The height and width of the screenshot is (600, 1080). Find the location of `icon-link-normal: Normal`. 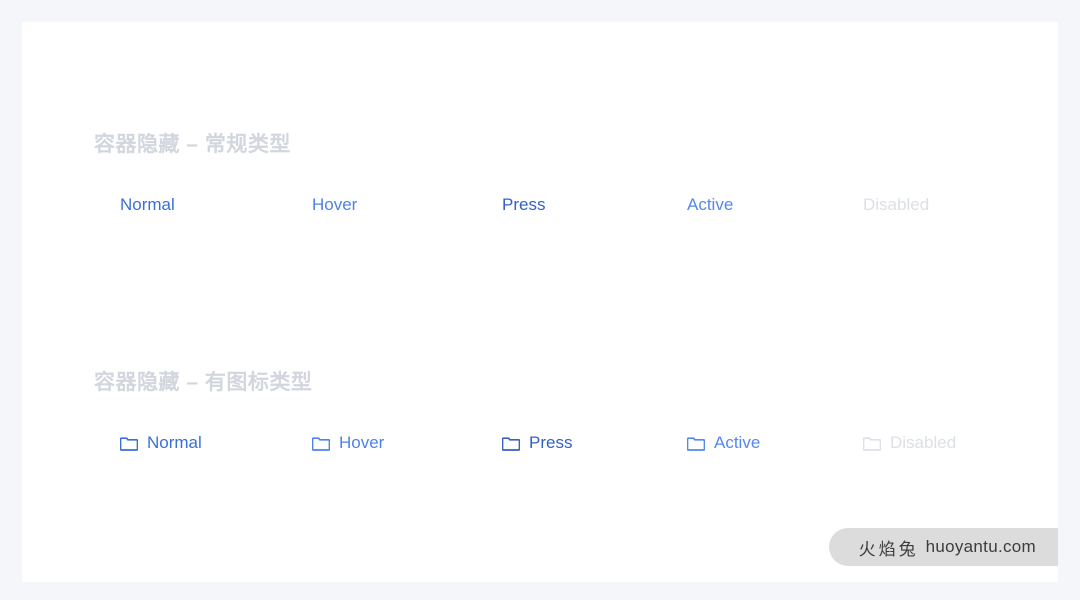

icon-link-normal: Normal is located at coordinates (161, 443).